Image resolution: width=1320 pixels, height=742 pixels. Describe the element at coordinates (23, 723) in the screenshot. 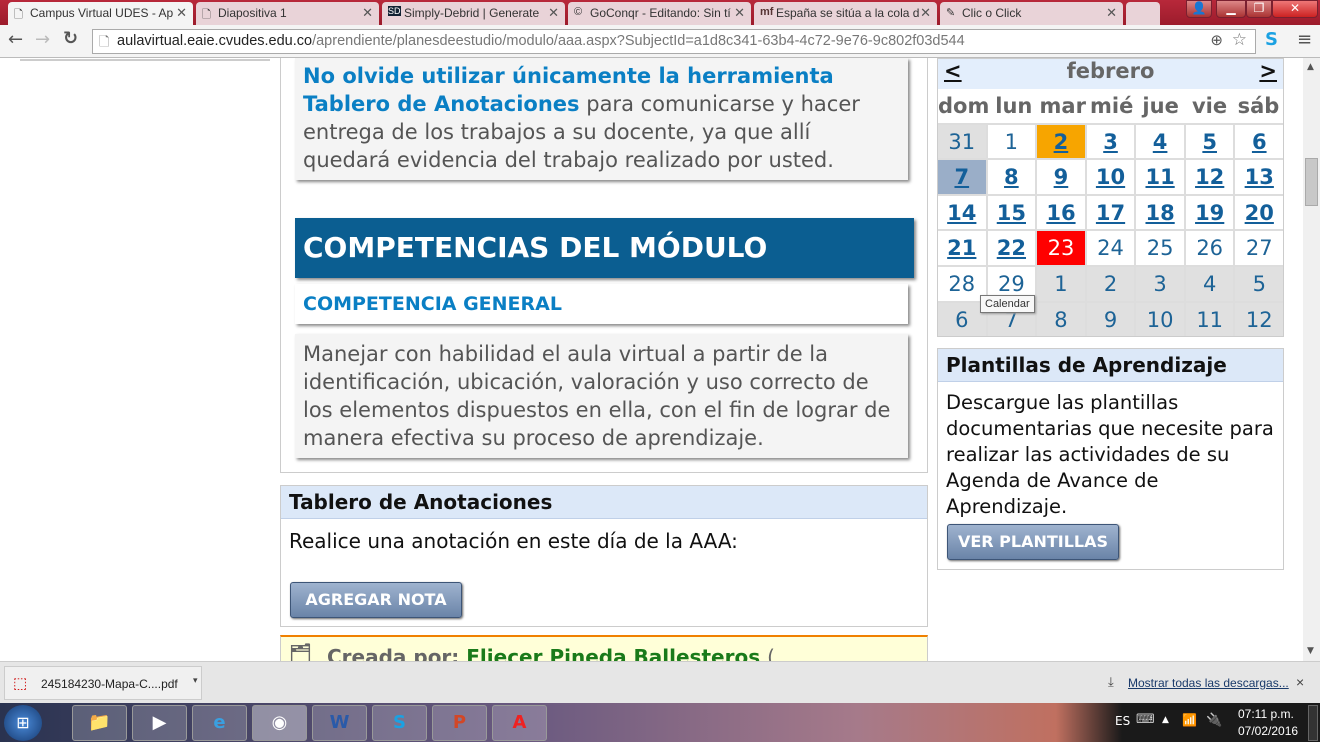

I see `start-button: ⊞` at that location.